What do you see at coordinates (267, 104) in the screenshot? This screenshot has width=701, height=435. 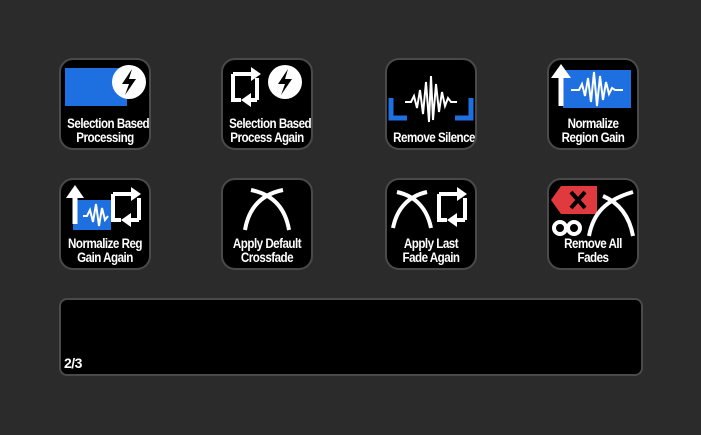 I see `selection-based-process-again-button: Selection Based Process Again` at bounding box center [267, 104].